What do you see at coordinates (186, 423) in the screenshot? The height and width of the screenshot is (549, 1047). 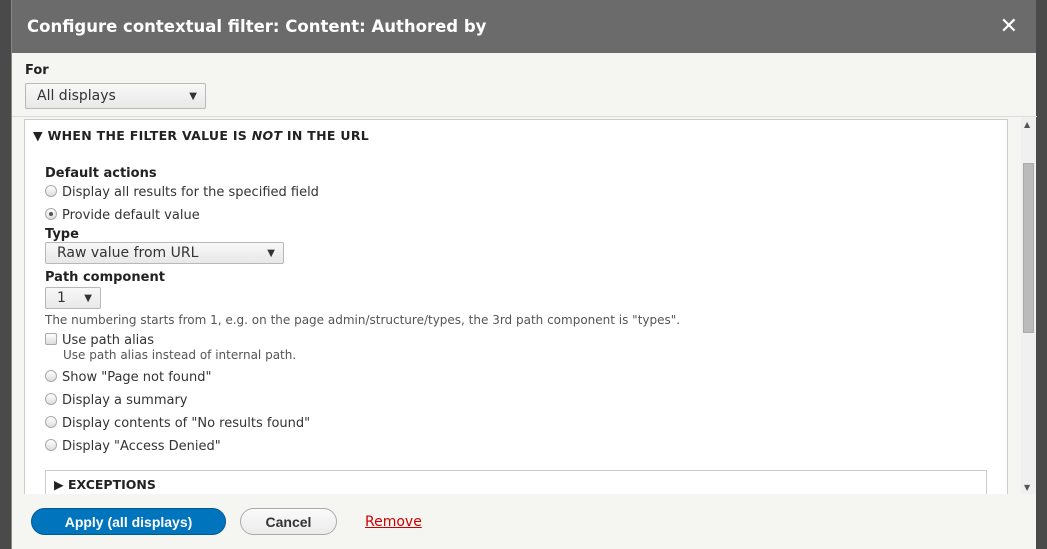 I see `radio-label: Display contents of "No results found"` at bounding box center [186, 423].